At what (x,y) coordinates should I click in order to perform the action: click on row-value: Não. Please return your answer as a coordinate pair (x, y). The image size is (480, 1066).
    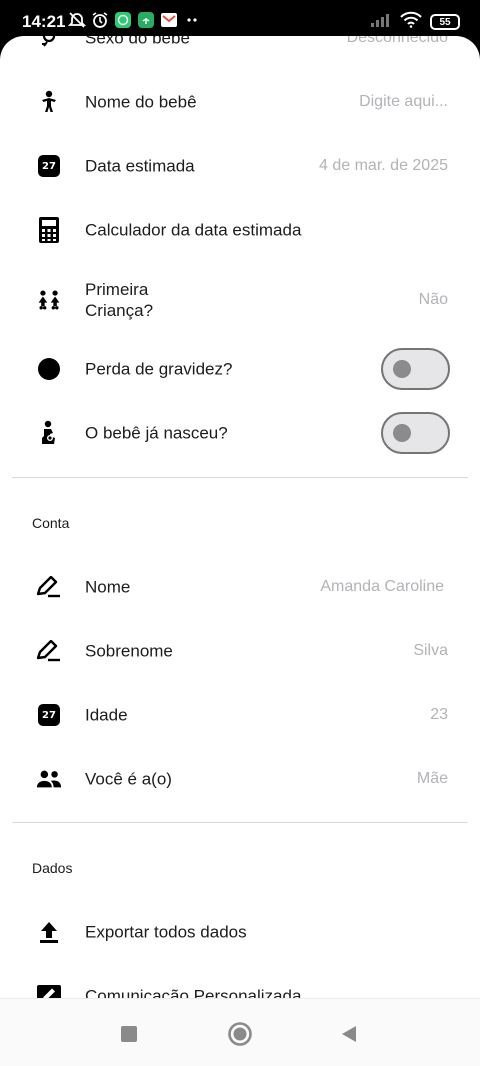
    Looking at the image, I should click on (433, 299).